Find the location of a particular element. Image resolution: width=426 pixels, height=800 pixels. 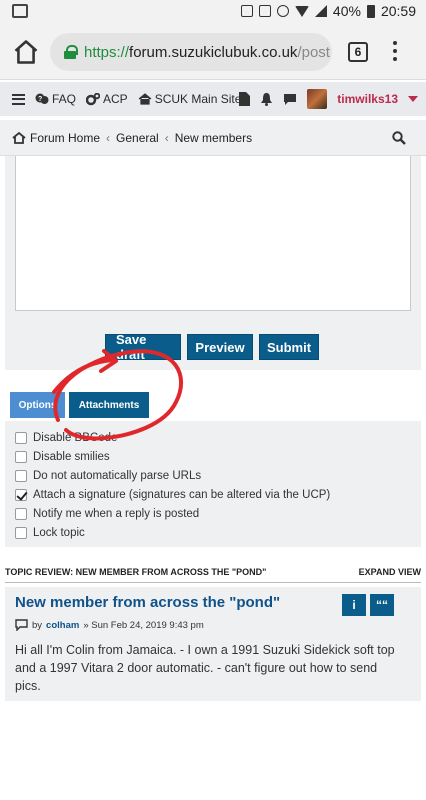

post-by: by is located at coordinates (37, 625).